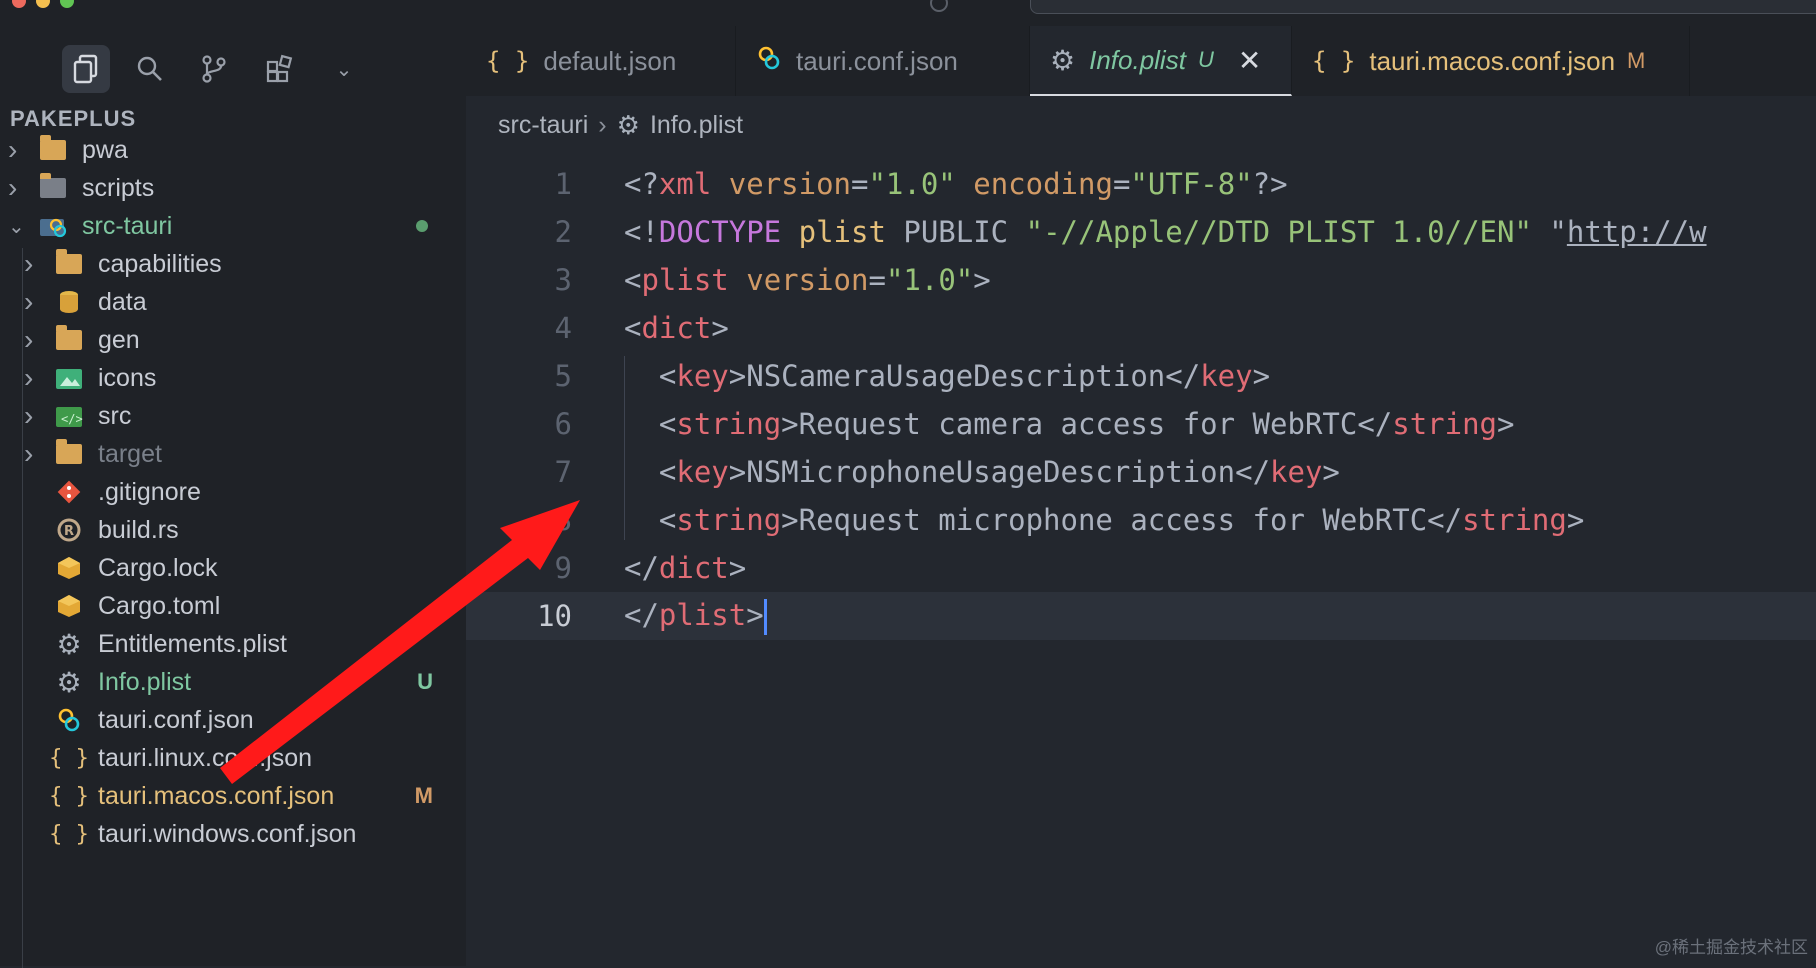 The width and height of the screenshot is (1816, 968). Describe the element at coordinates (563, 568) in the screenshot. I see `line-number: 9` at that location.